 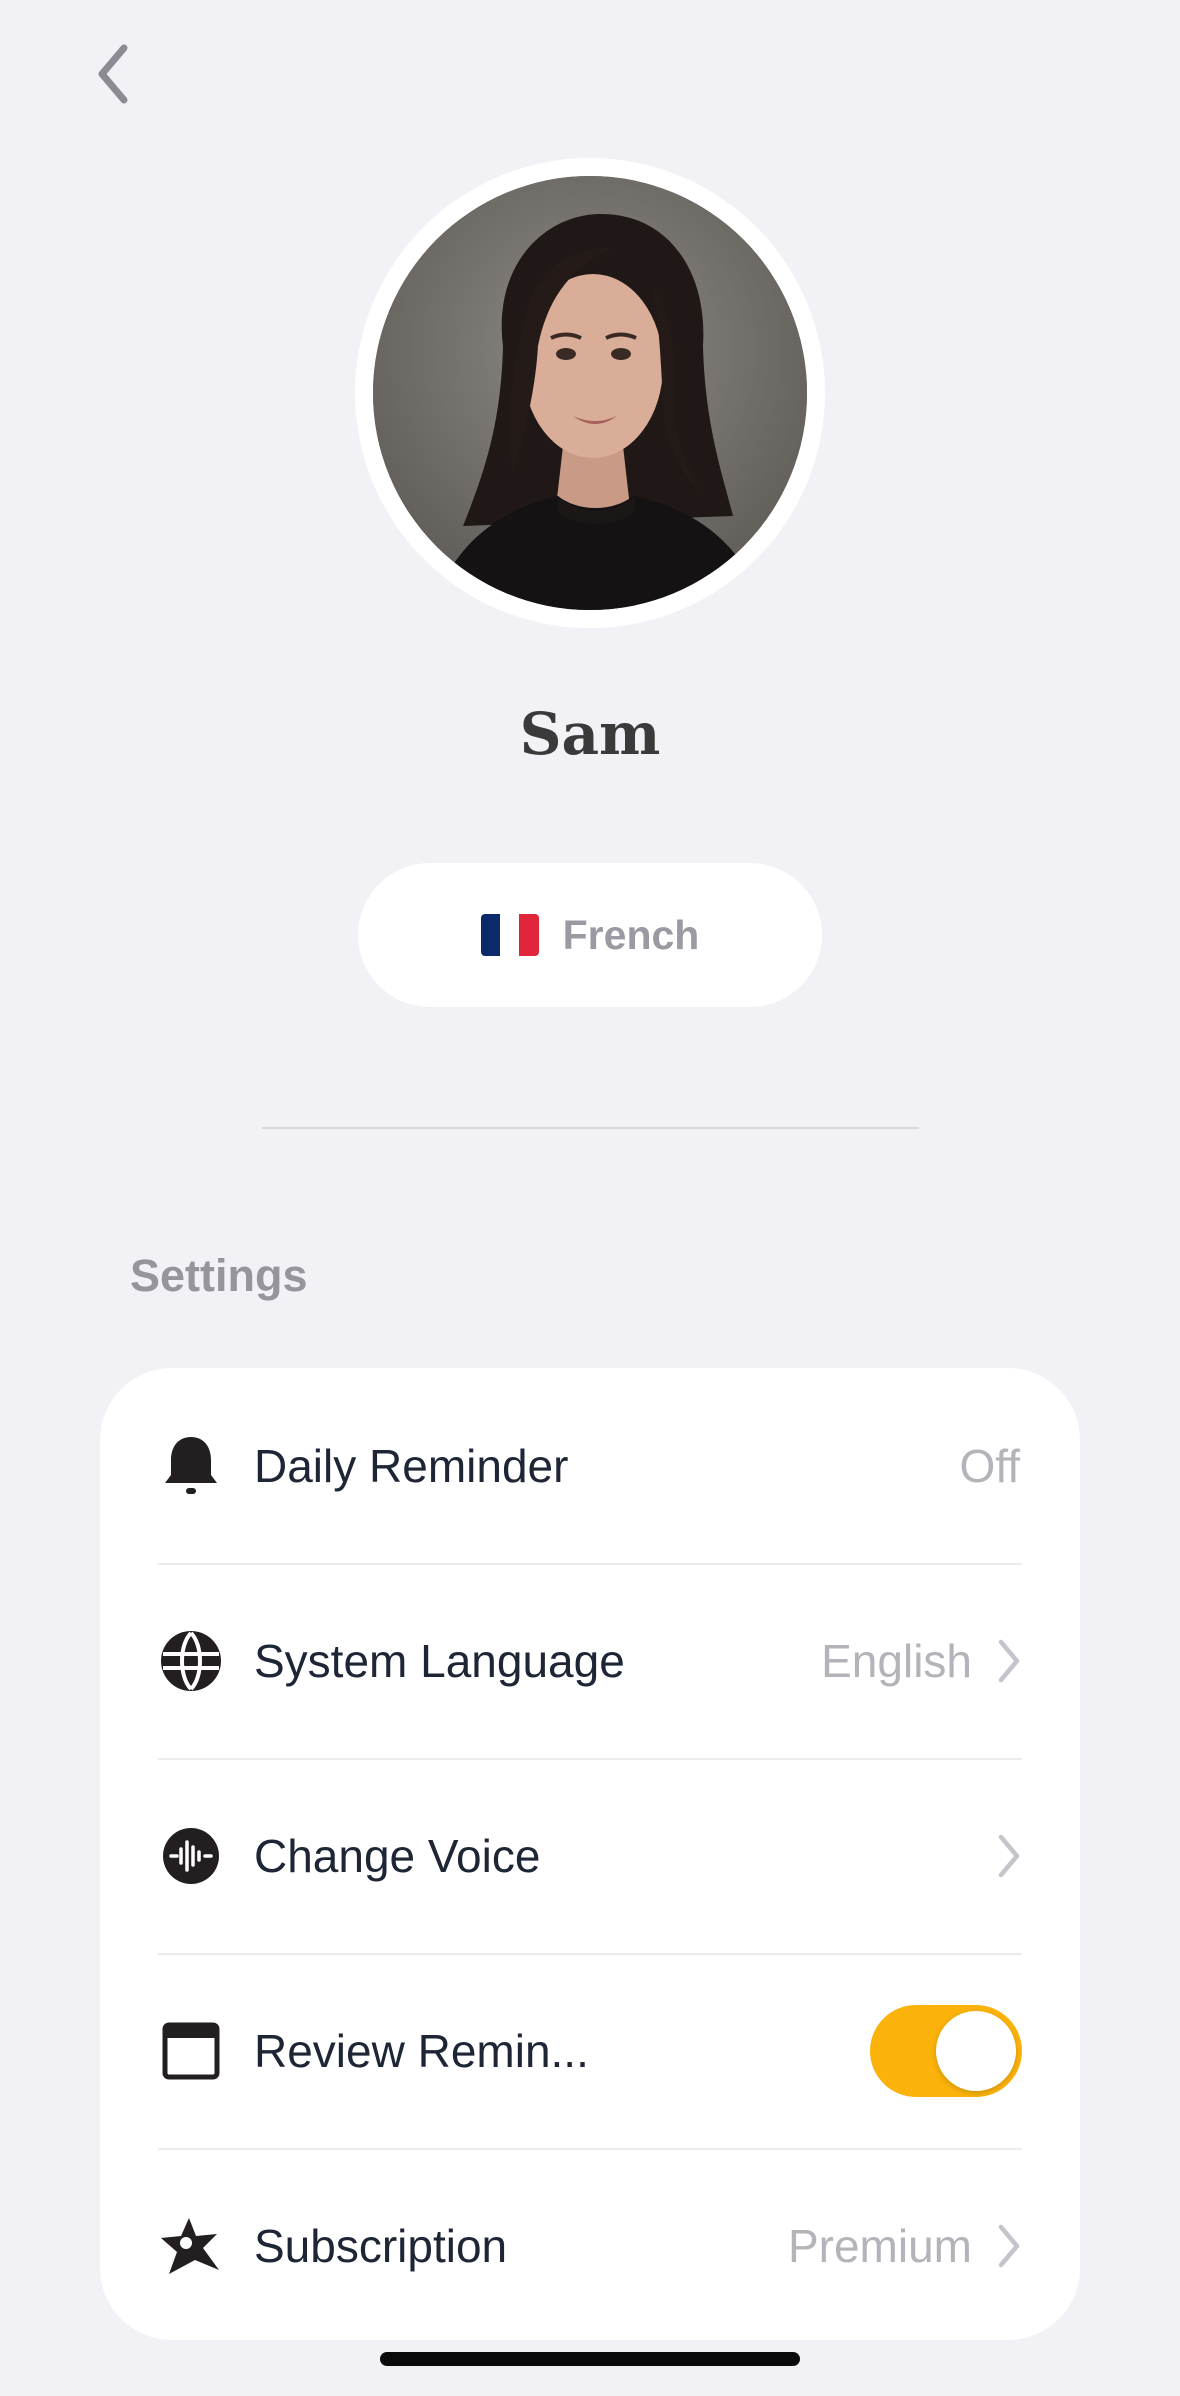 What do you see at coordinates (439, 1660) in the screenshot?
I see `settings-row-label: System Language` at bounding box center [439, 1660].